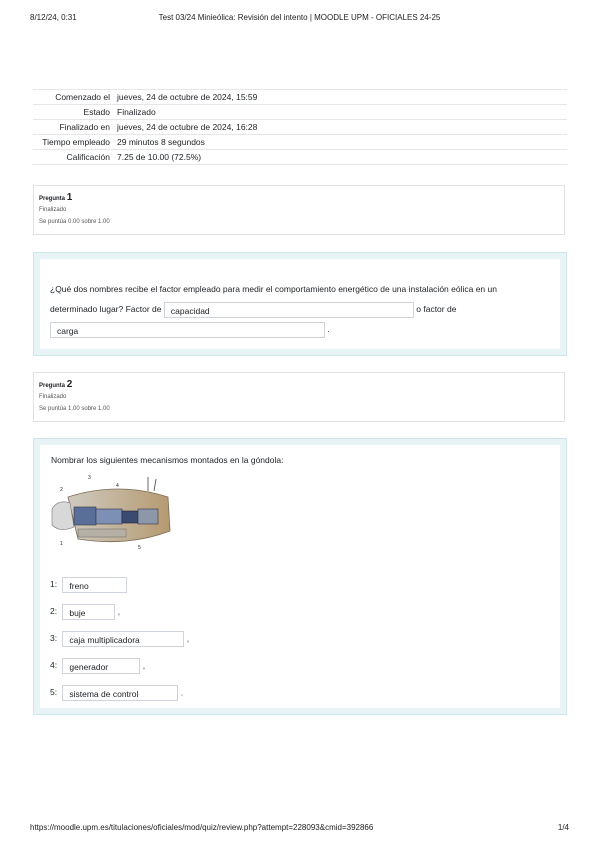  I want to click on question-grade: Se puntúa 0.00 sobre 1.00, so click(74, 222).